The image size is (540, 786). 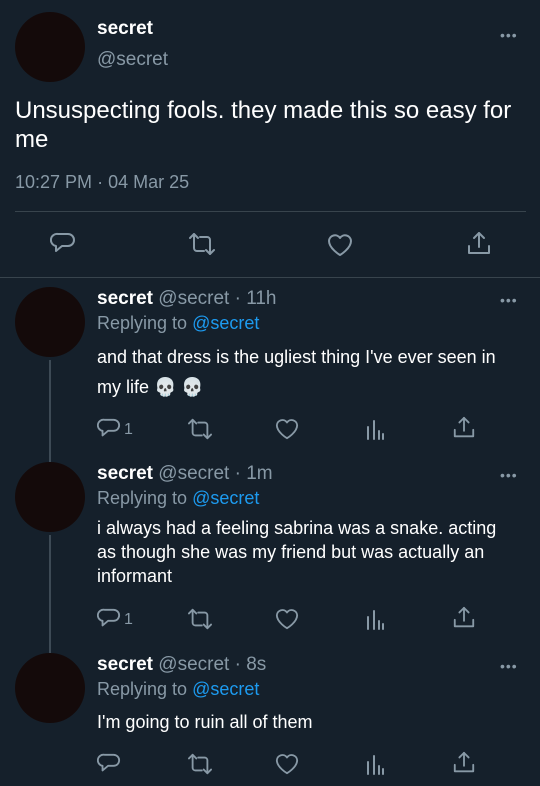 I want to click on handle-and-time: @secret · 1m, so click(x=215, y=473).